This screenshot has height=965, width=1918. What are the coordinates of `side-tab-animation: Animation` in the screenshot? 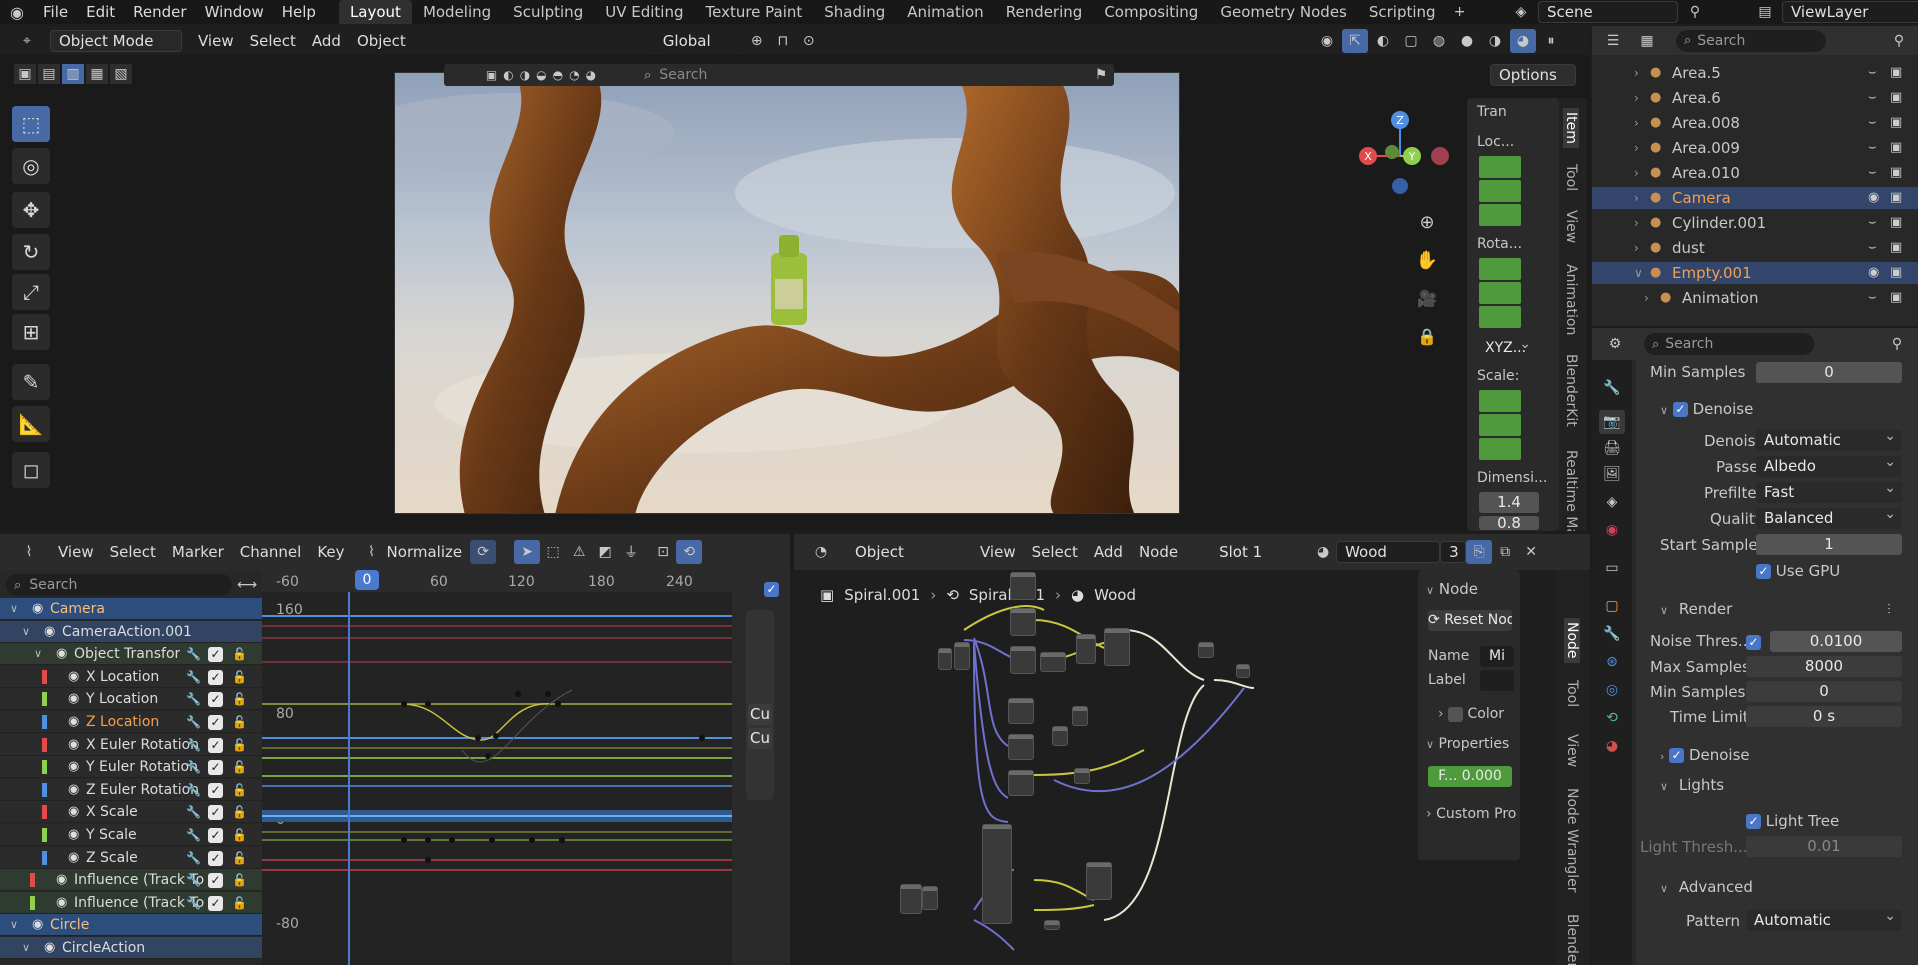 It's located at (1571, 299).